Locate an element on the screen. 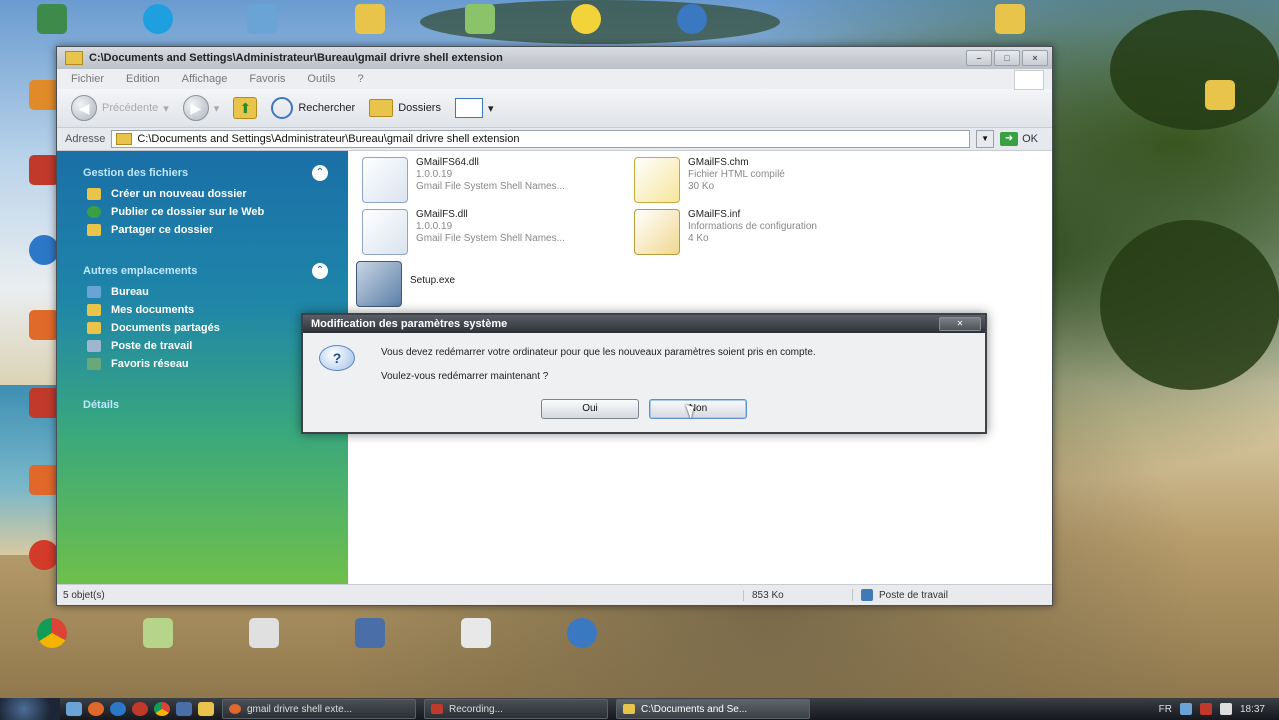 The width and height of the screenshot is (1279, 720). tray-antivirus-icon is located at coordinates (1205, 709).